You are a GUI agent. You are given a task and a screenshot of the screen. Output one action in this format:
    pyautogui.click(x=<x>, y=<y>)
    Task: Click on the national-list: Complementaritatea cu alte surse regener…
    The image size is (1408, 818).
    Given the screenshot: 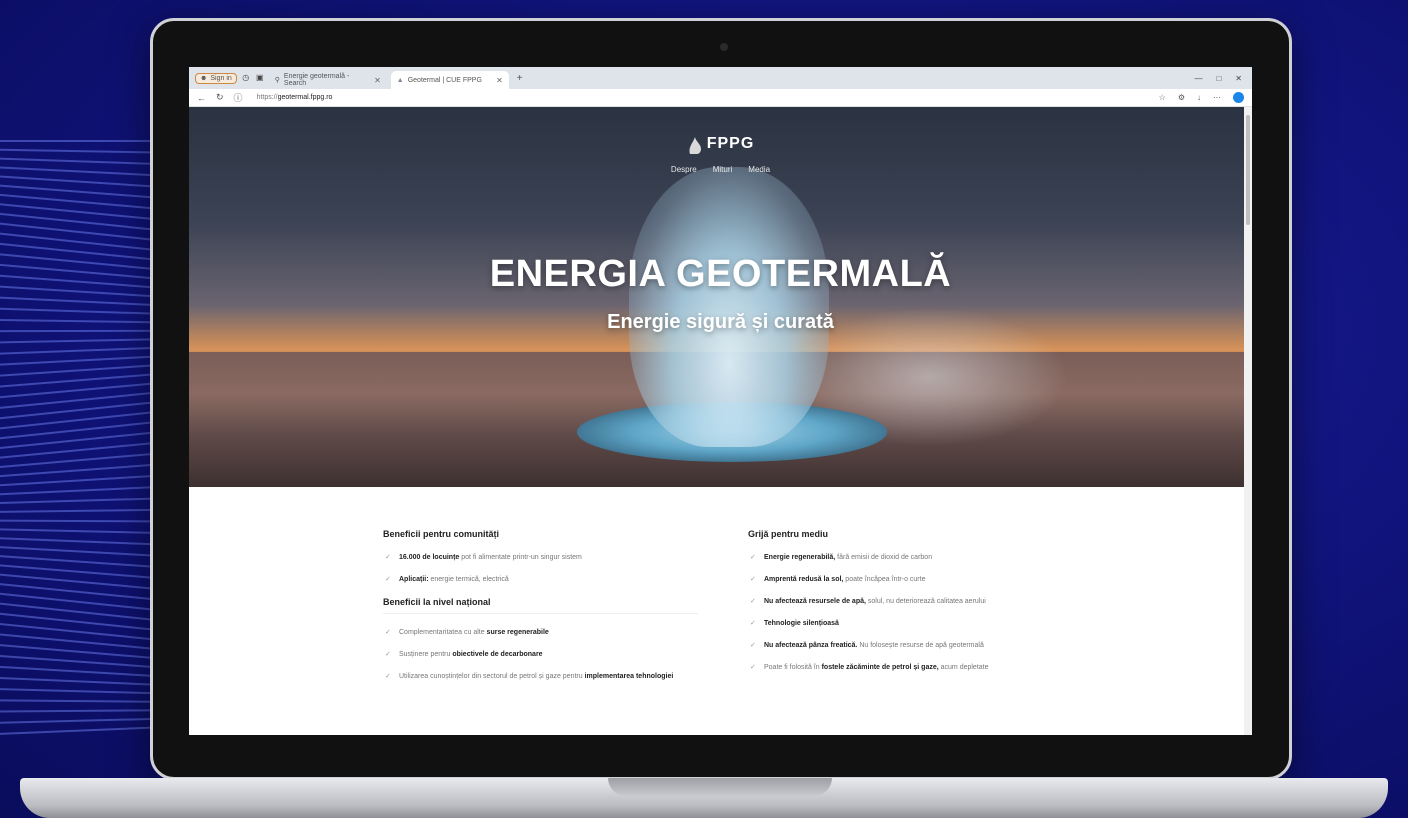 What is the action you would take?
    pyautogui.click(x=540, y=655)
    